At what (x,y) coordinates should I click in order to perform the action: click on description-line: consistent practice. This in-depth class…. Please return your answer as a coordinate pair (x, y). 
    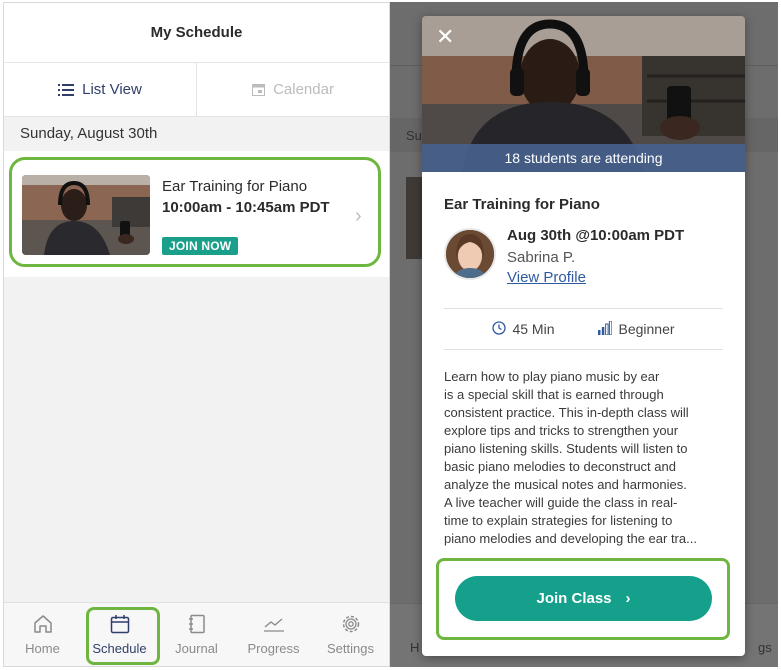
    Looking at the image, I should click on (566, 412).